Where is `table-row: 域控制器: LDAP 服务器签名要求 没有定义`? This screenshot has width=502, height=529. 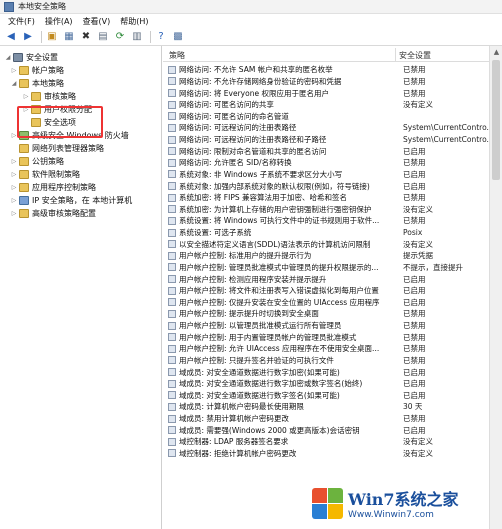 table-row: 域控制器: LDAP 服务器签名要求 没有定义 is located at coordinates (332, 442).